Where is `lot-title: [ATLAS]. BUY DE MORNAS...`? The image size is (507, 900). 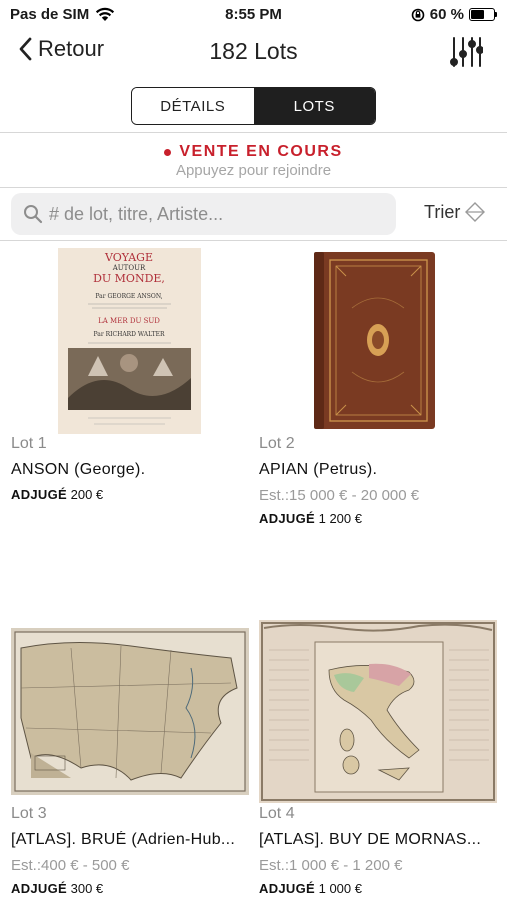
lot-title: [ATLAS]. BUY DE MORNAS... is located at coordinates (370, 839).